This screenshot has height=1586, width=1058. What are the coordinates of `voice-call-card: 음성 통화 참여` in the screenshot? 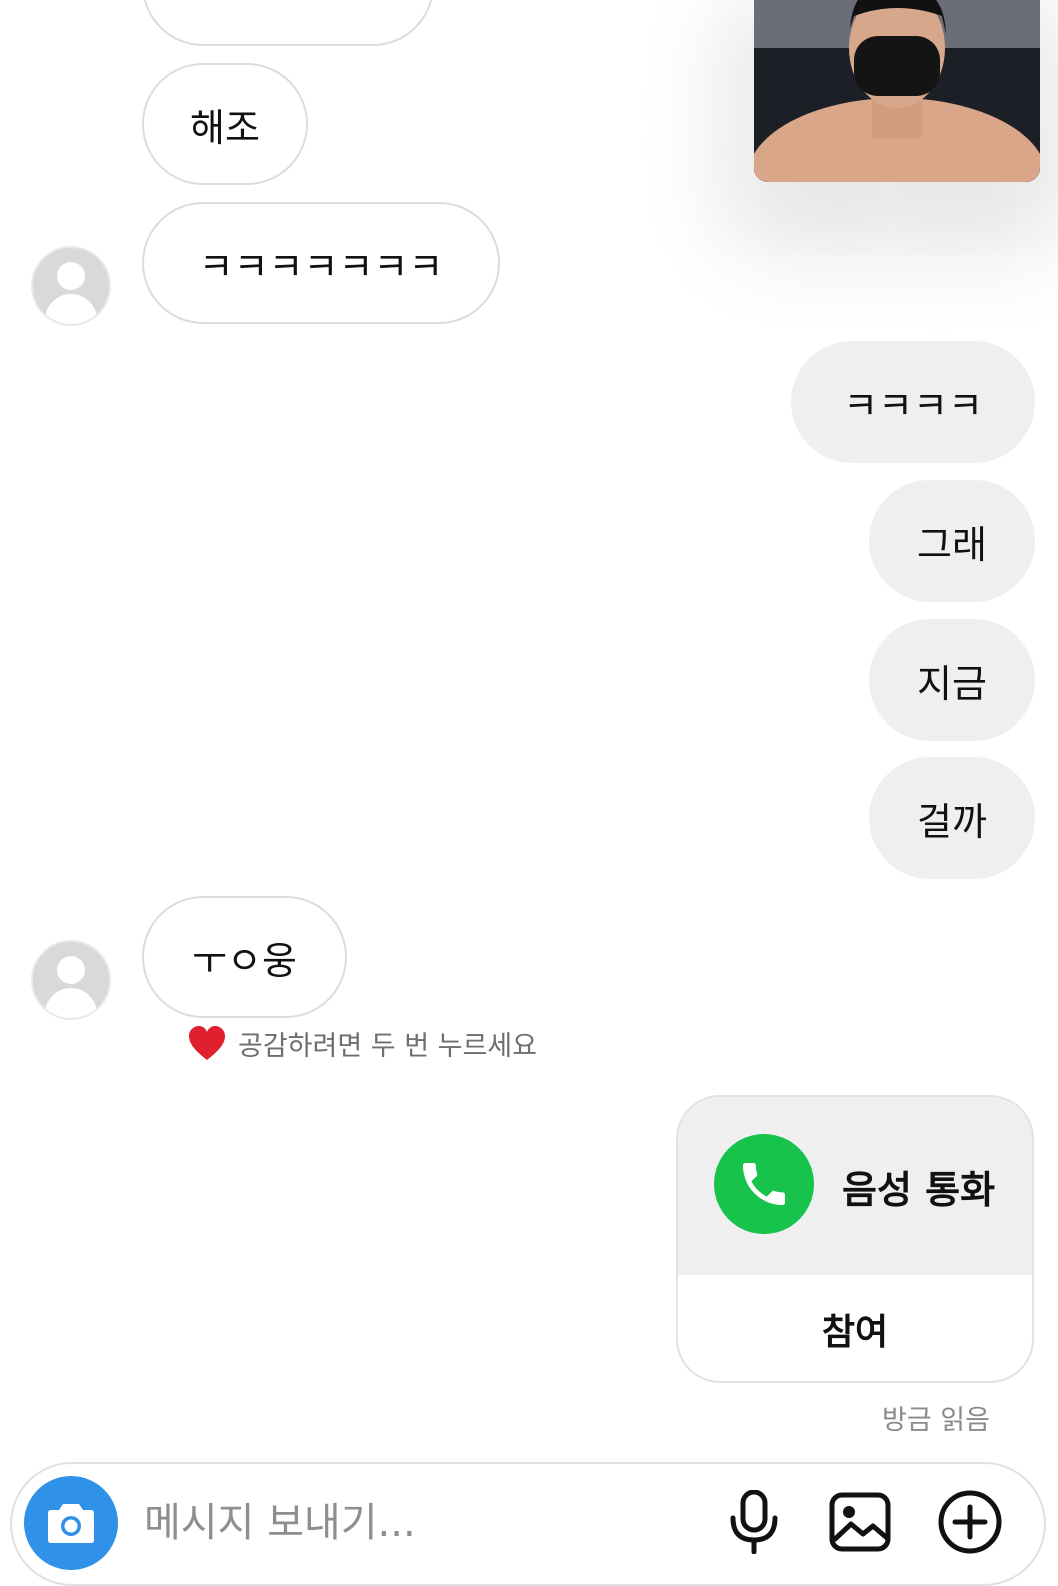 It's located at (855, 1239).